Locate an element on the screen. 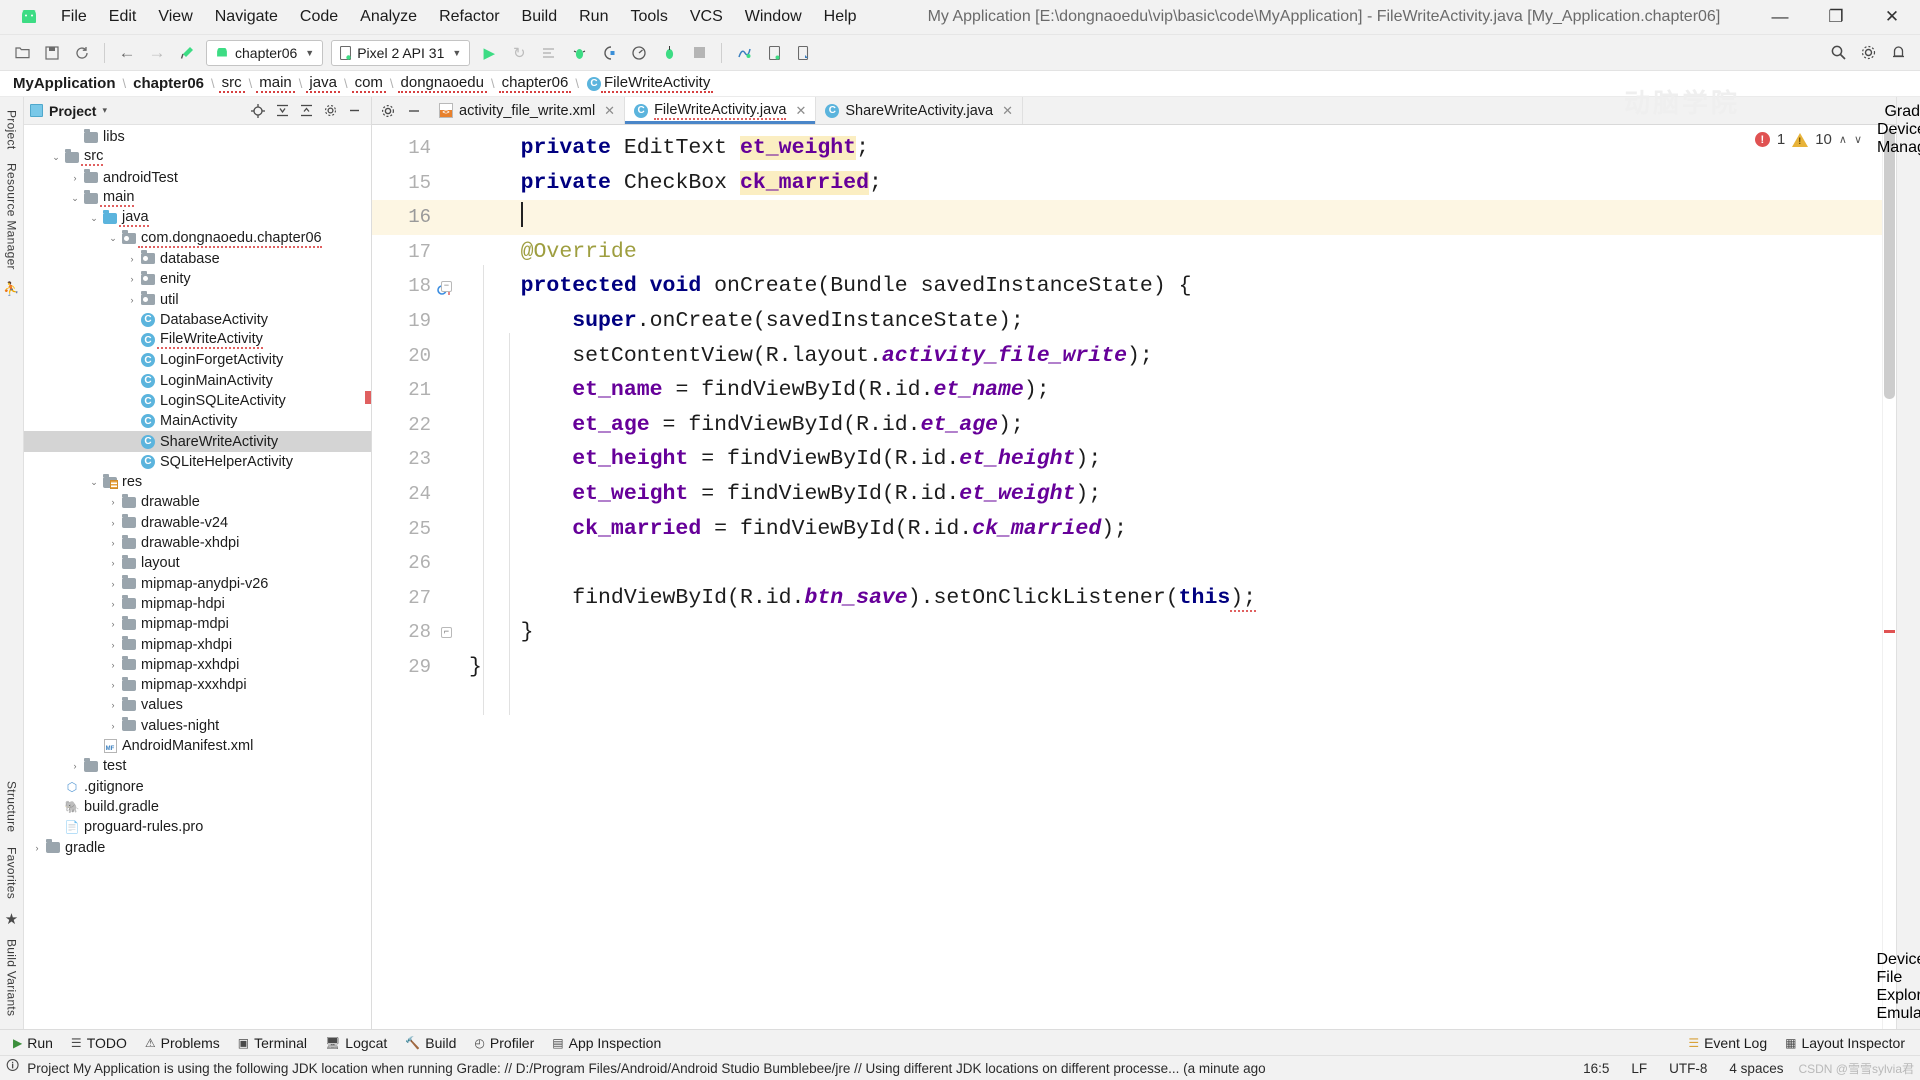 The image size is (1920, 1080). breadcrumb-item-main: main is located at coordinates (275, 83).